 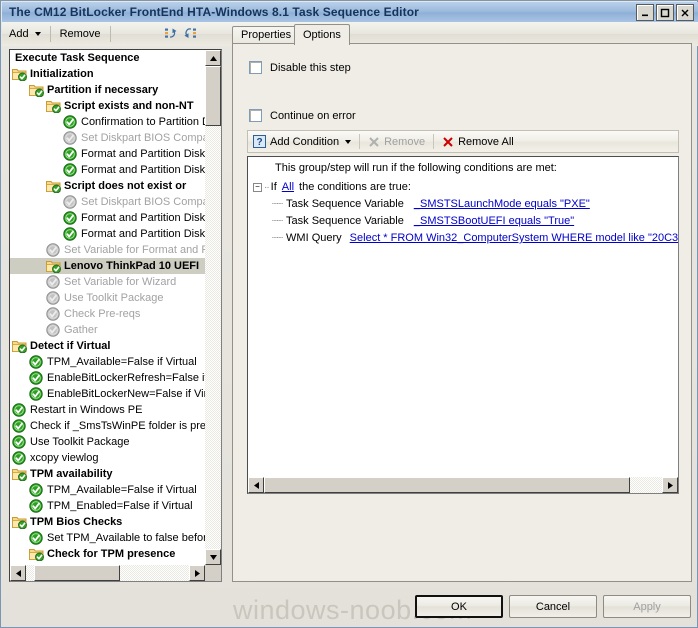 What do you see at coordinates (25, 34) in the screenshot?
I see `add-button: Add` at bounding box center [25, 34].